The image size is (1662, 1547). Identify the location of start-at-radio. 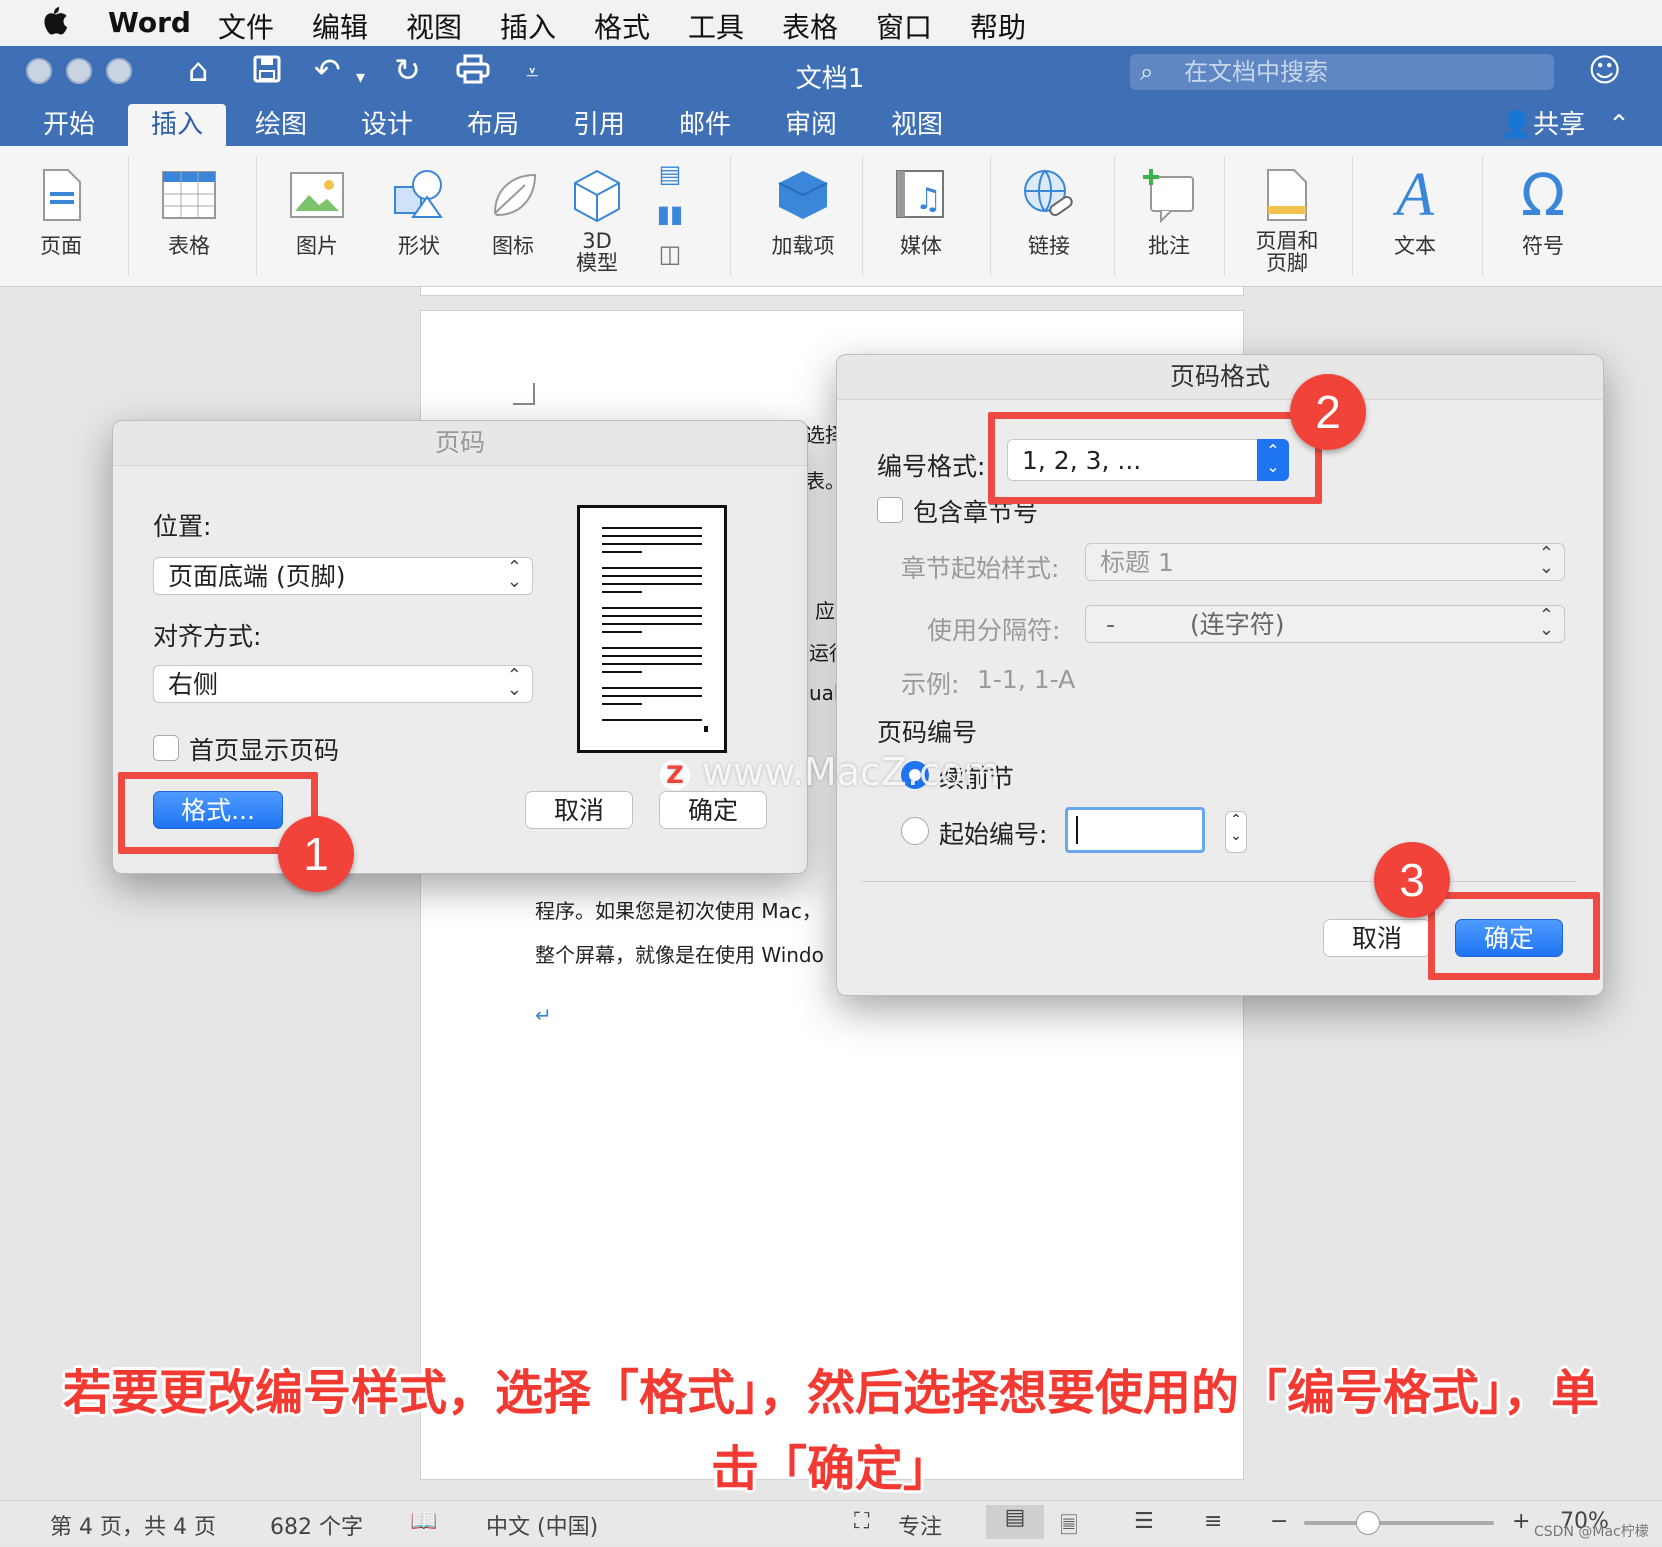
(915, 831).